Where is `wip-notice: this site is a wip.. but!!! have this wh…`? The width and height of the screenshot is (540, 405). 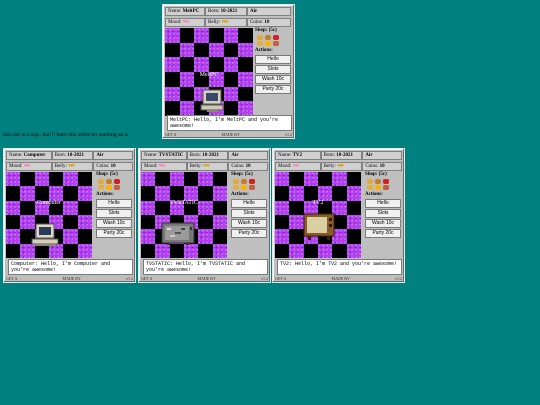
wip-notice: this site is a wip.. but!!! have this wh… is located at coordinates (65, 135).